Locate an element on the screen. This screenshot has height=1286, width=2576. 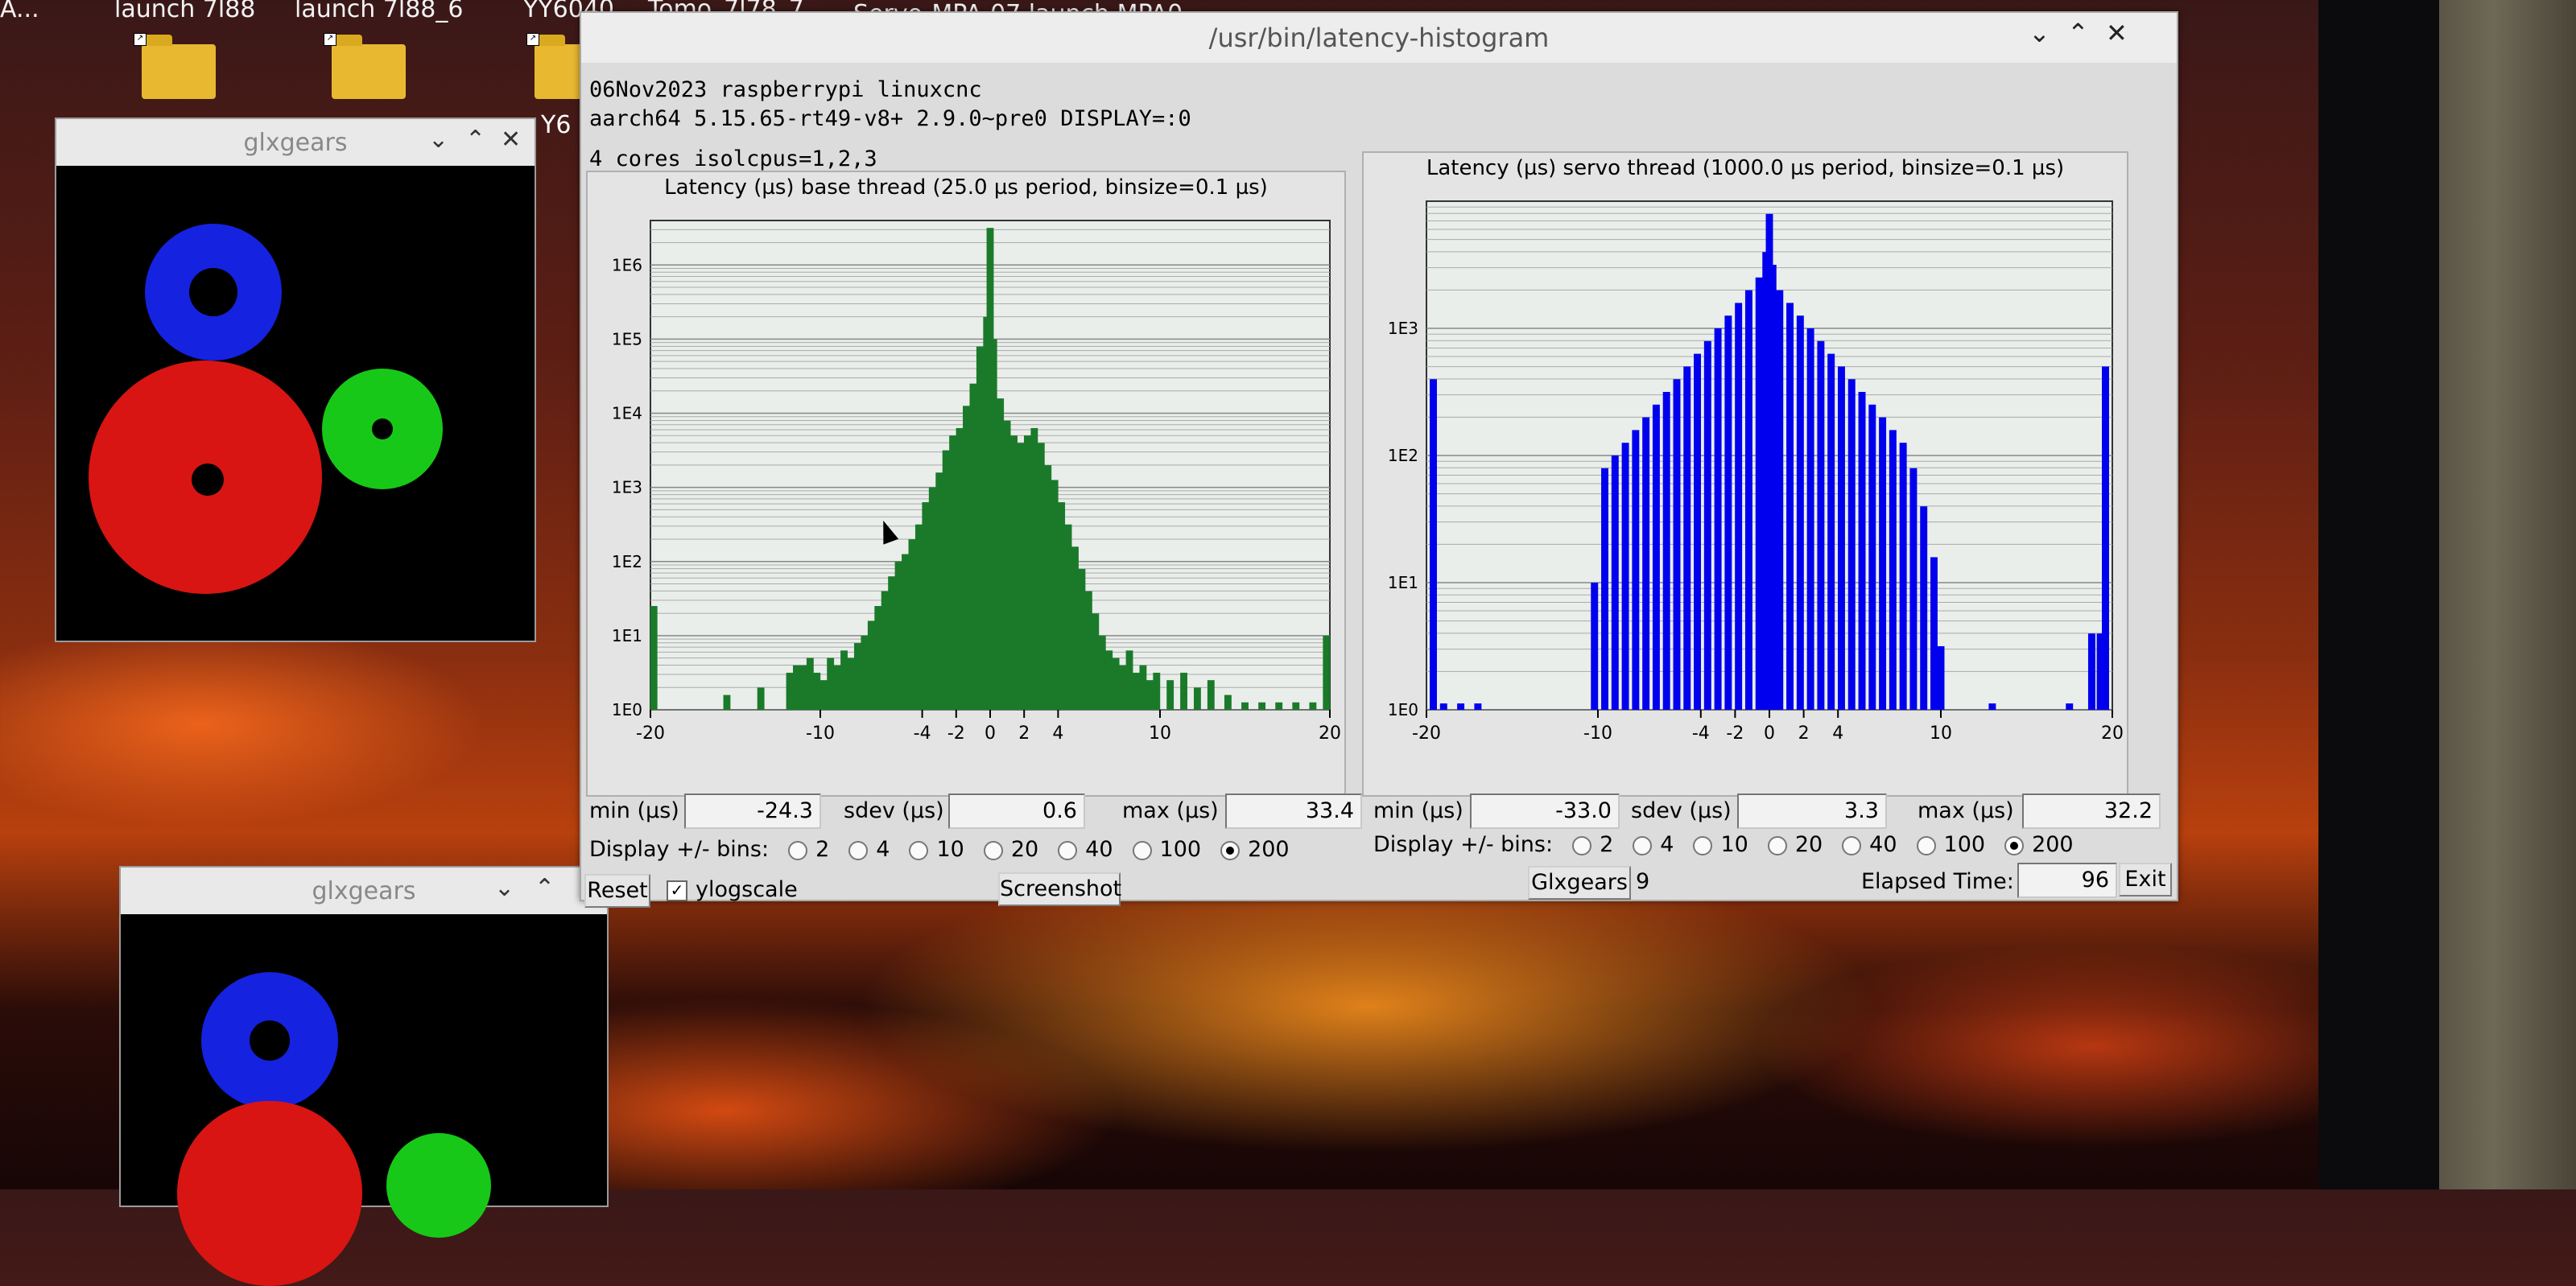
bins-radio-label: 10 is located at coordinates (950, 849).